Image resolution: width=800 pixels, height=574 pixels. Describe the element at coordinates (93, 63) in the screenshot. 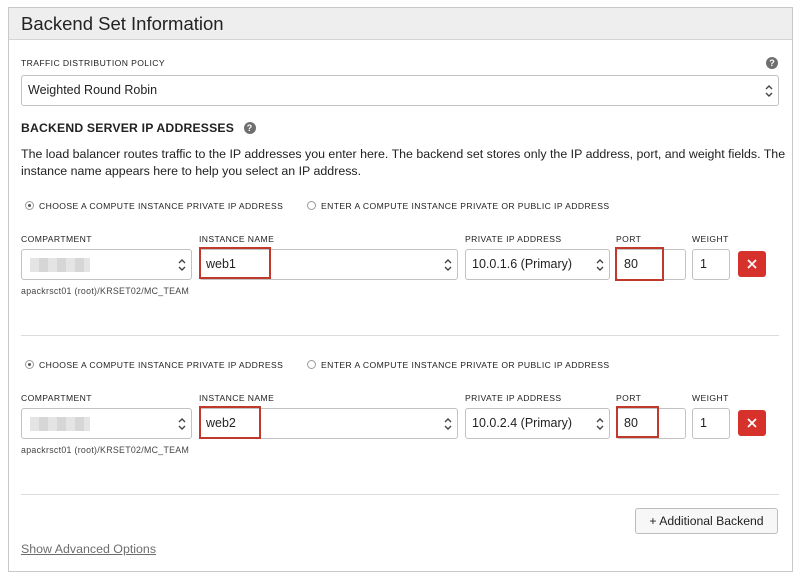

I see `policy-label: TRAFFIC DISTRIBUTION POLICY` at that location.